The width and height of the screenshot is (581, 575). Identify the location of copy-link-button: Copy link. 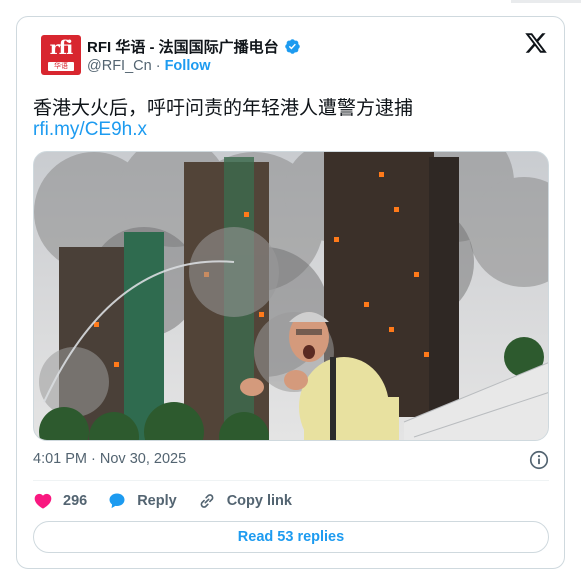
(244, 501).